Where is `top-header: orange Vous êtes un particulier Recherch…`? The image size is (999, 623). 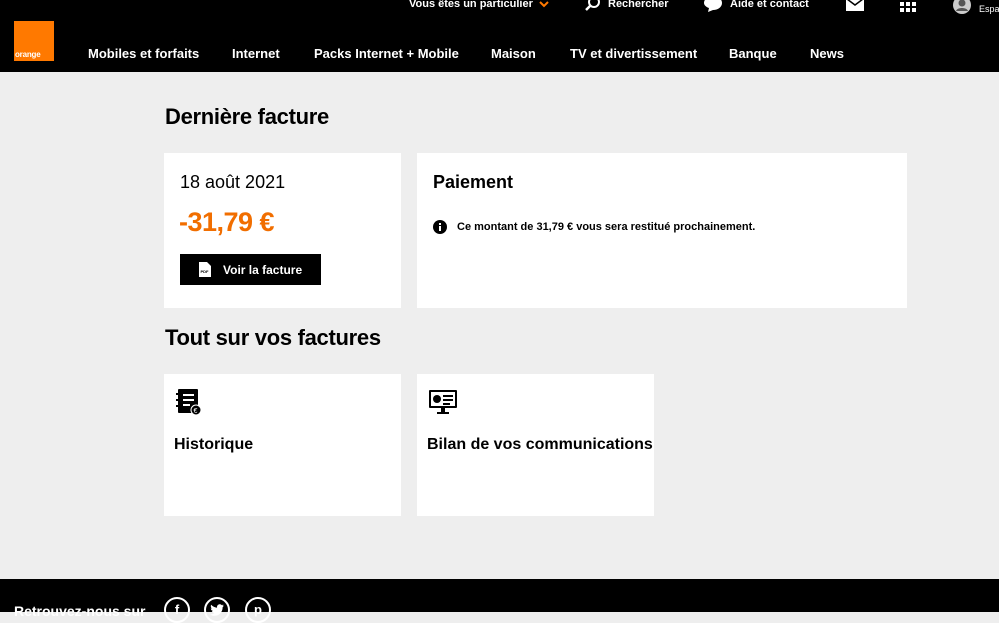
top-header: orange Vous êtes un particulier Recherch… is located at coordinates (499, 36).